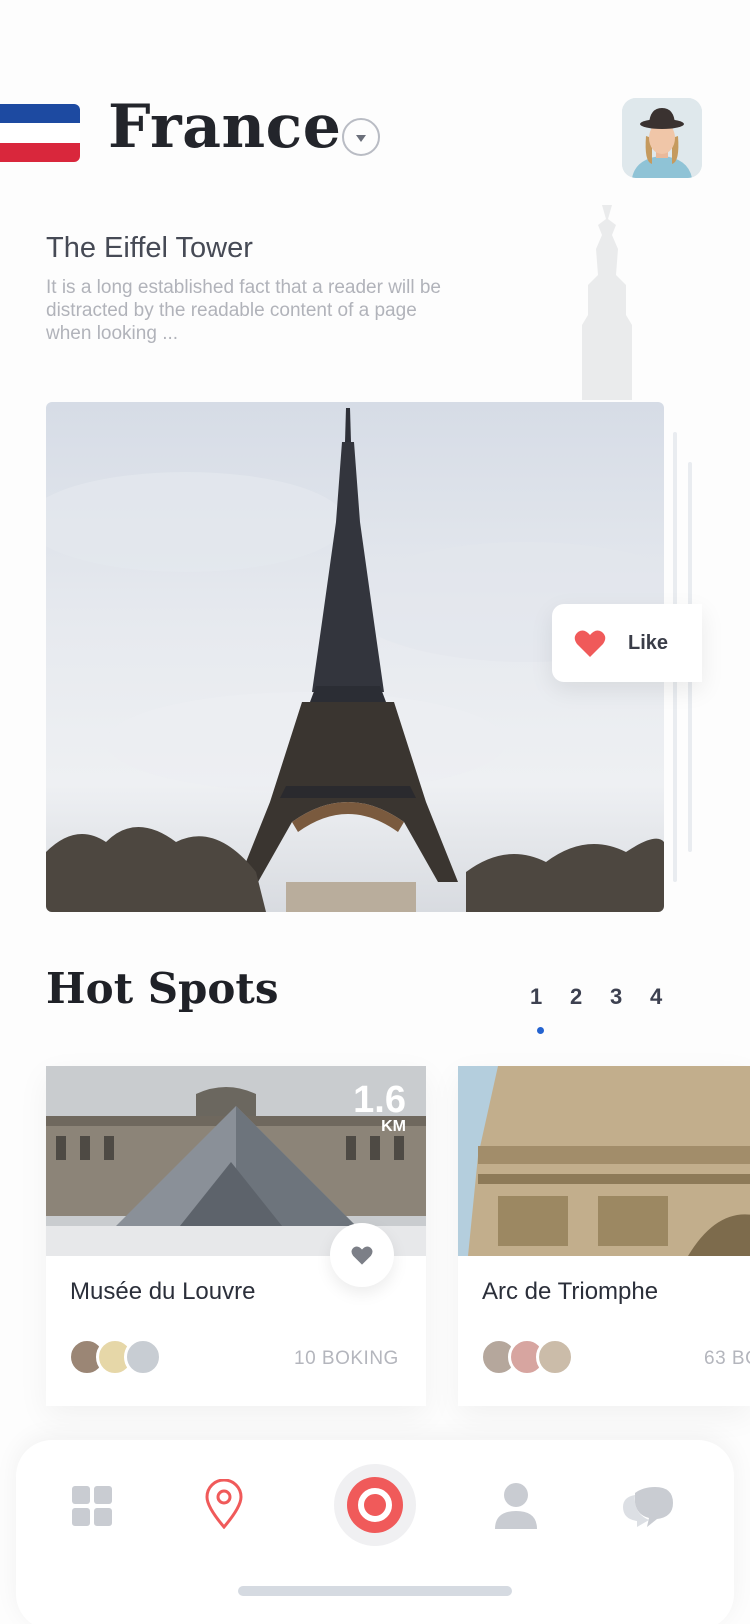 This screenshot has width=750, height=1624. Describe the element at coordinates (607, 302) in the screenshot. I see `statue-decoration-icon` at that location.